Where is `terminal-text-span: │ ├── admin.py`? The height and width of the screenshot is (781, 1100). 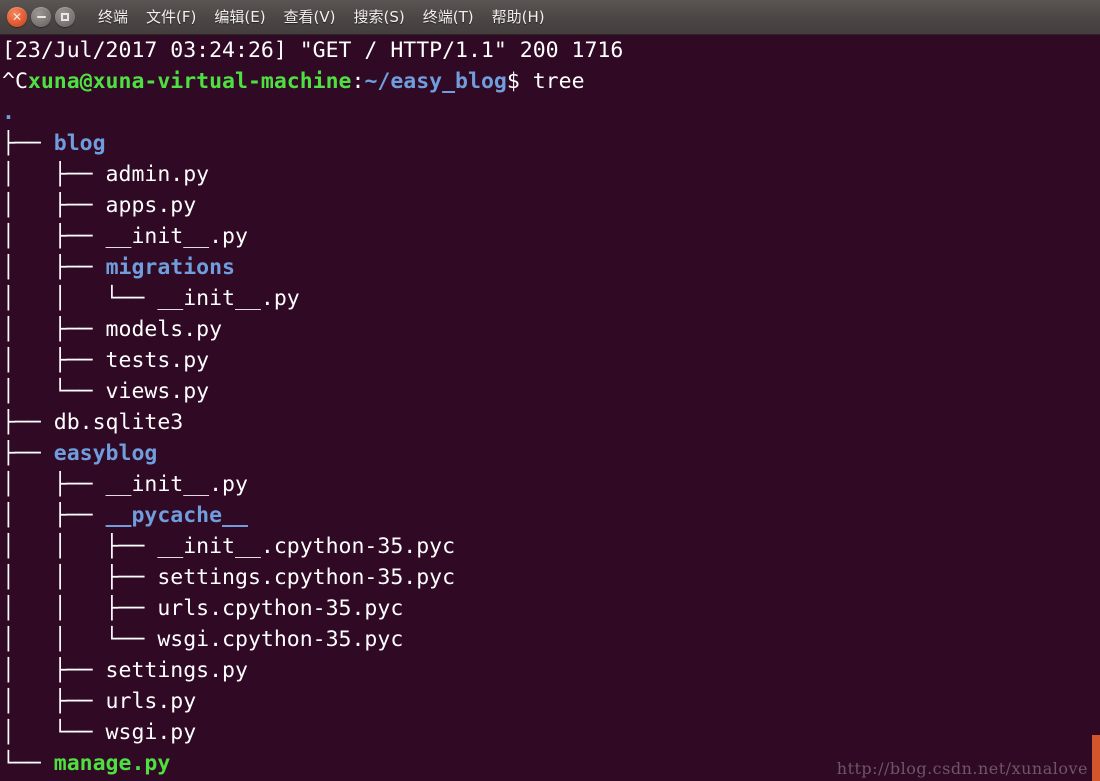 terminal-text-span: │ ├── admin.py is located at coordinates (106, 174).